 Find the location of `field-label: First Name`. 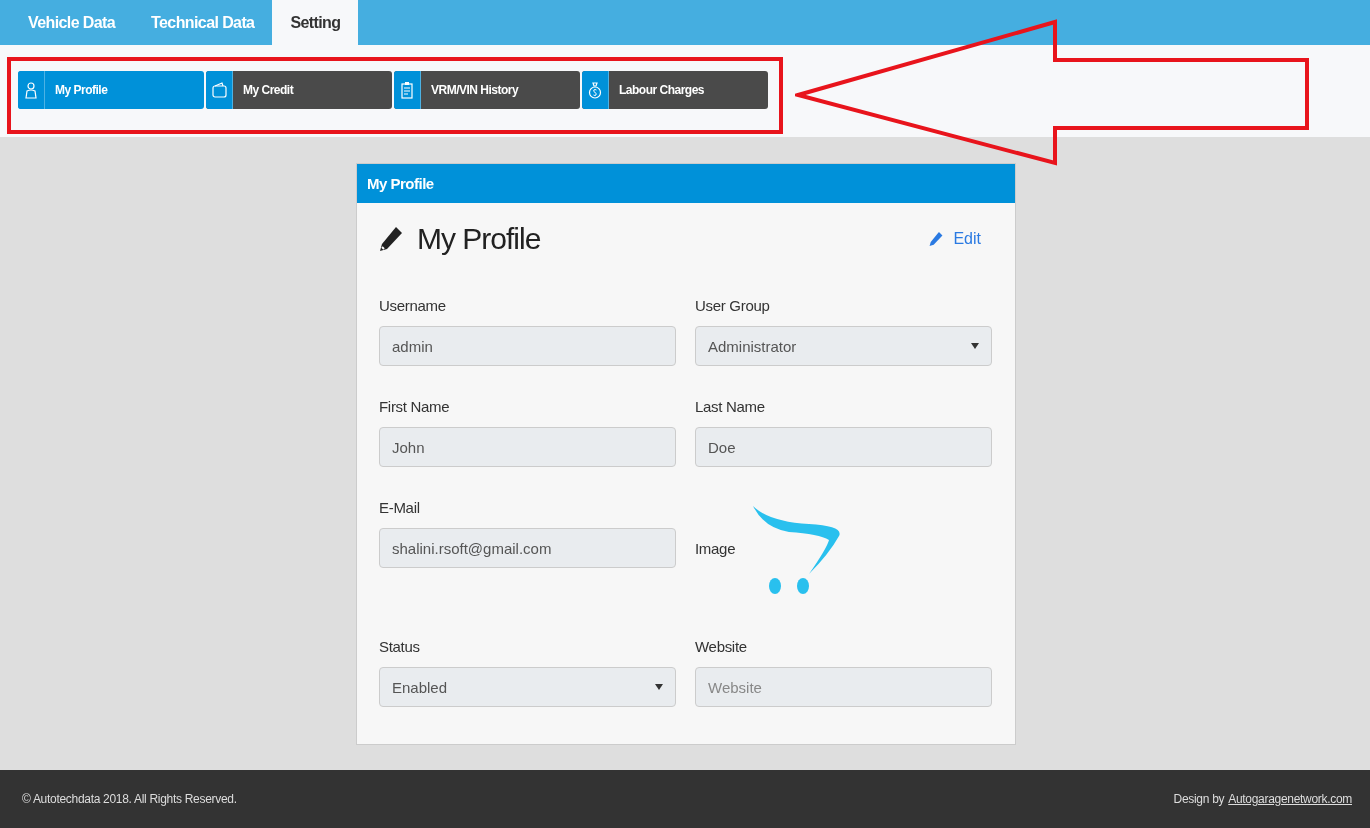

field-label: First Name is located at coordinates (415, 406).